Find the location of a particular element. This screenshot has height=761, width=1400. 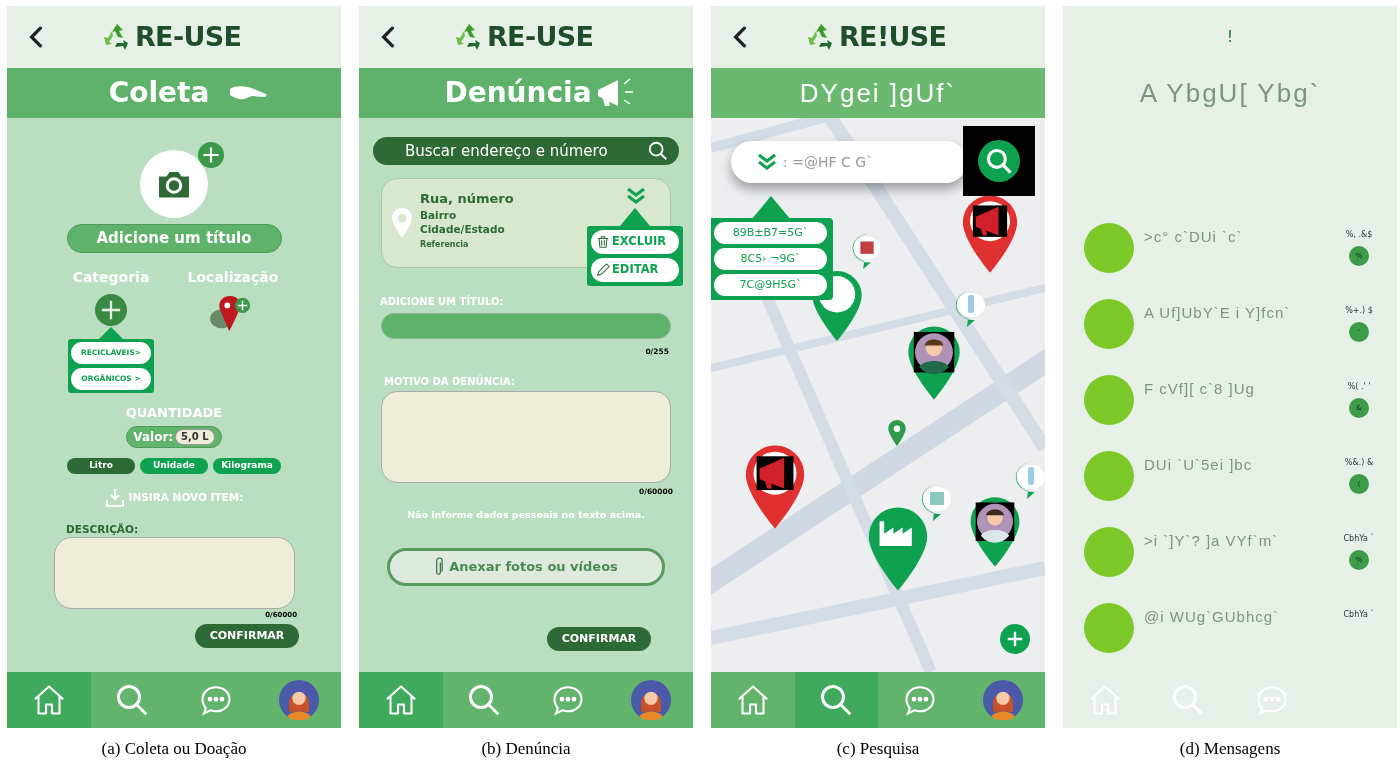

page-title: DYgei ]gUf` is located at coordinates (878, 93).